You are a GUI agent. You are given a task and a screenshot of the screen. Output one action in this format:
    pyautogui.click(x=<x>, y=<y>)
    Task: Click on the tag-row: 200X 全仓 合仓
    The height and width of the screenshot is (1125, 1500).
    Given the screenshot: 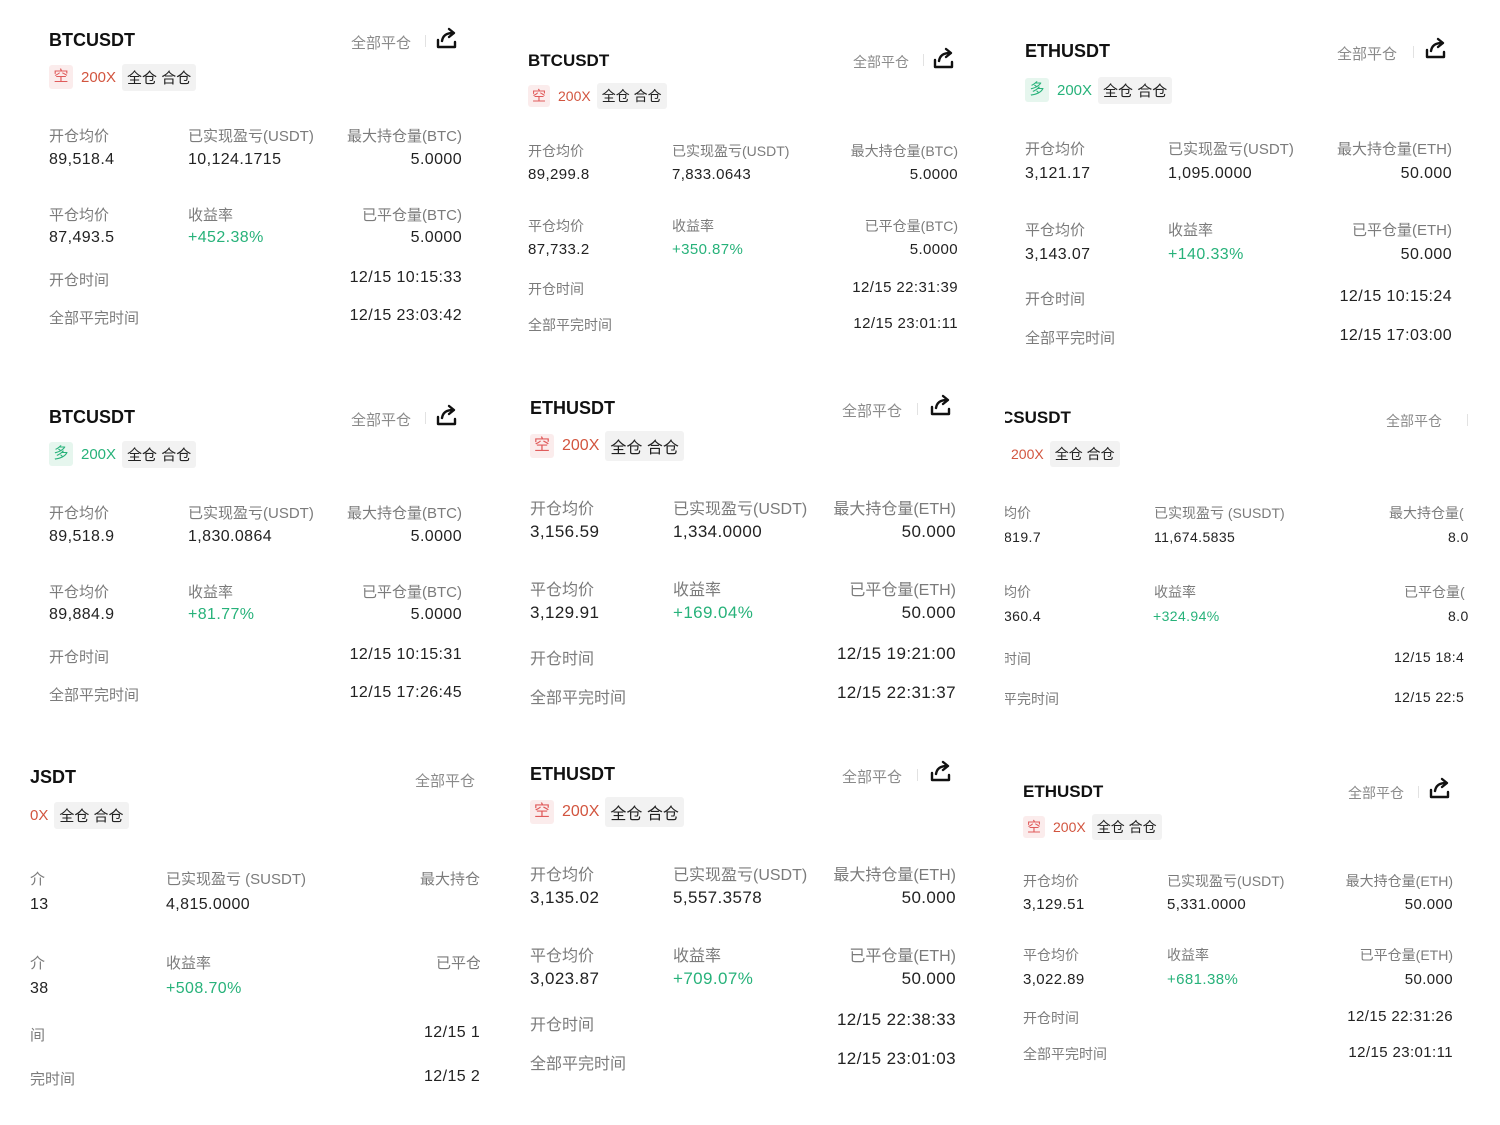 What is the action you would take?
    pyautogui.click(x=1065, y=454)
    